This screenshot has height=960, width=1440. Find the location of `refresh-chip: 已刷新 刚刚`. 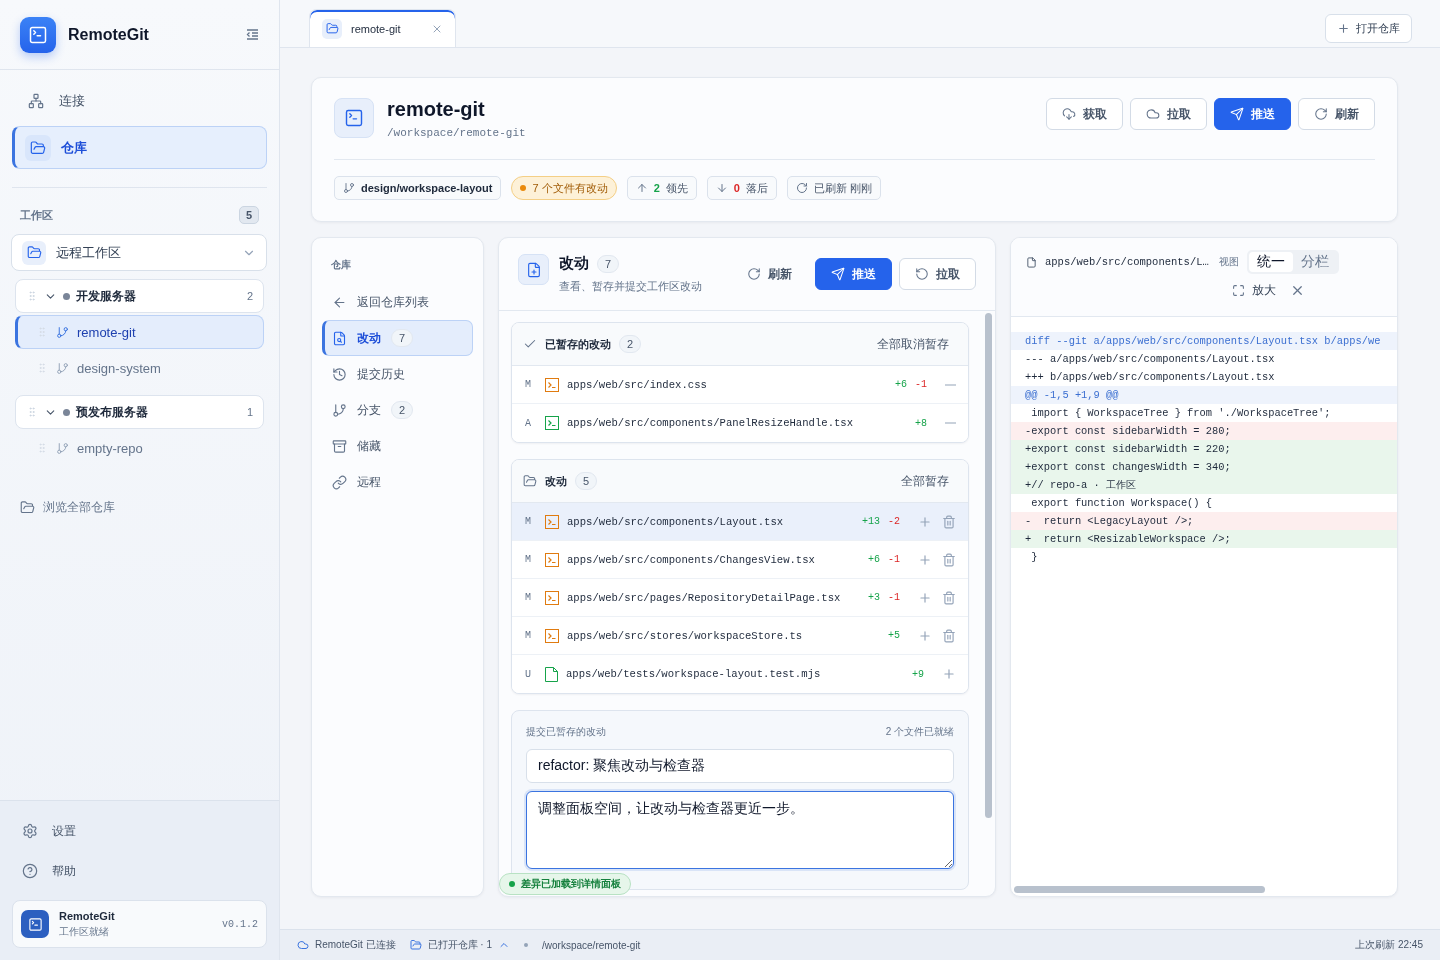

refresh-chip: 已刷新 刚刚 is located at coordinates (833, 188).